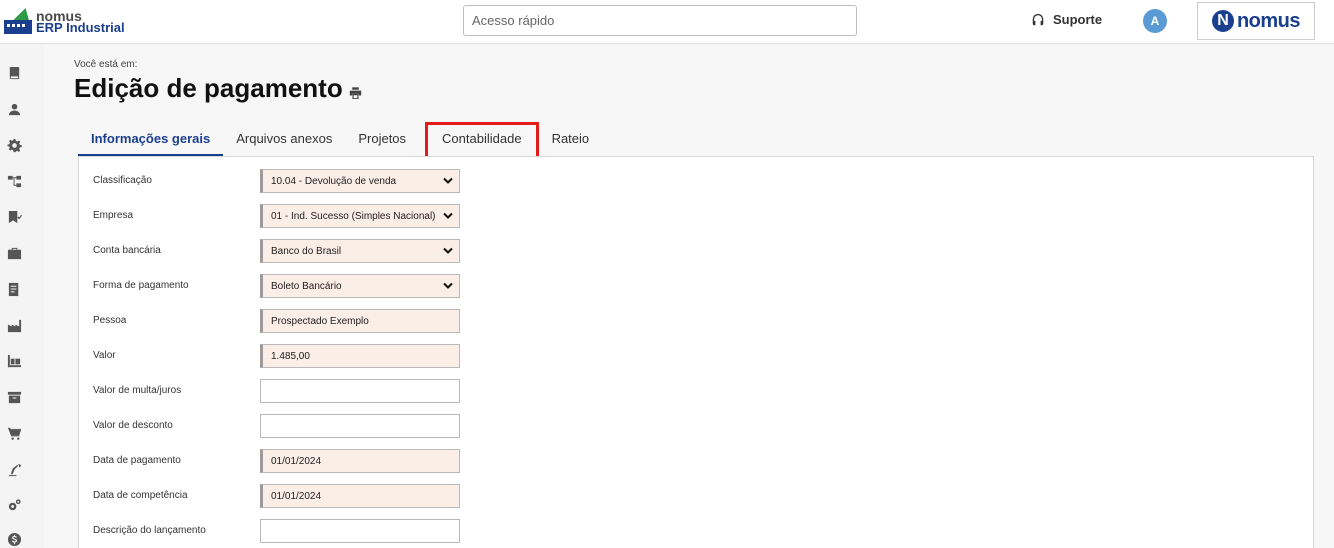 This screenshot has width=1334, height=548. Describe the element at coordinates (14, 505) in the screenshot. I see `gears-icon` at that location.